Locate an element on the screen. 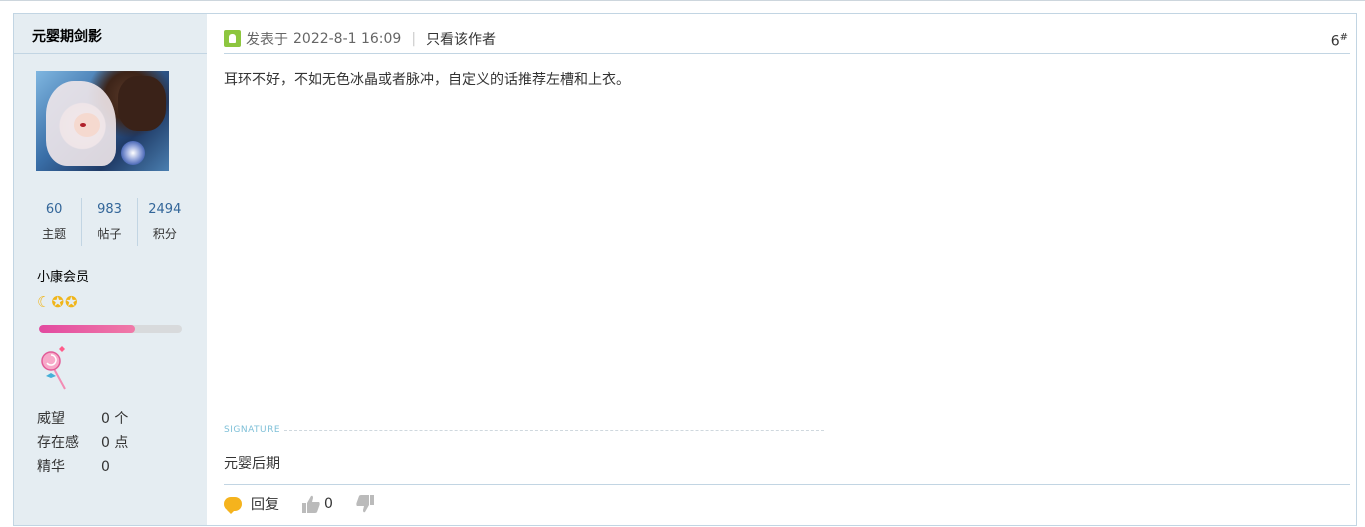 This screenshot has height=527, width=1365. avatar-glow-shape is located at coordinates (133, 153).